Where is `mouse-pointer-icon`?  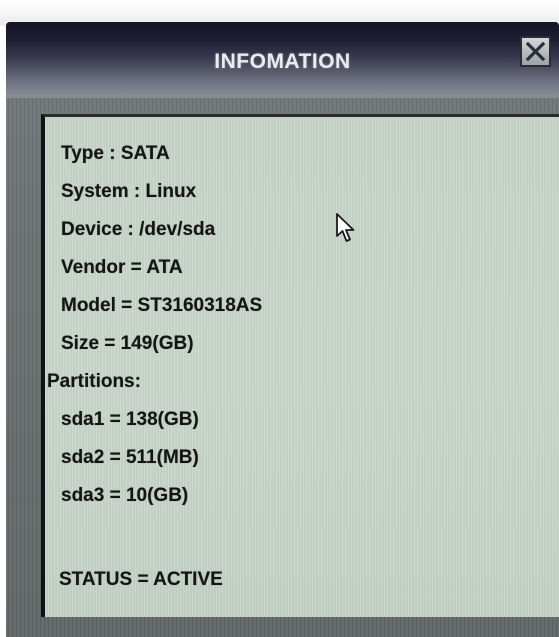 mouse-pointer-icon is located at coordinates (346, 230).